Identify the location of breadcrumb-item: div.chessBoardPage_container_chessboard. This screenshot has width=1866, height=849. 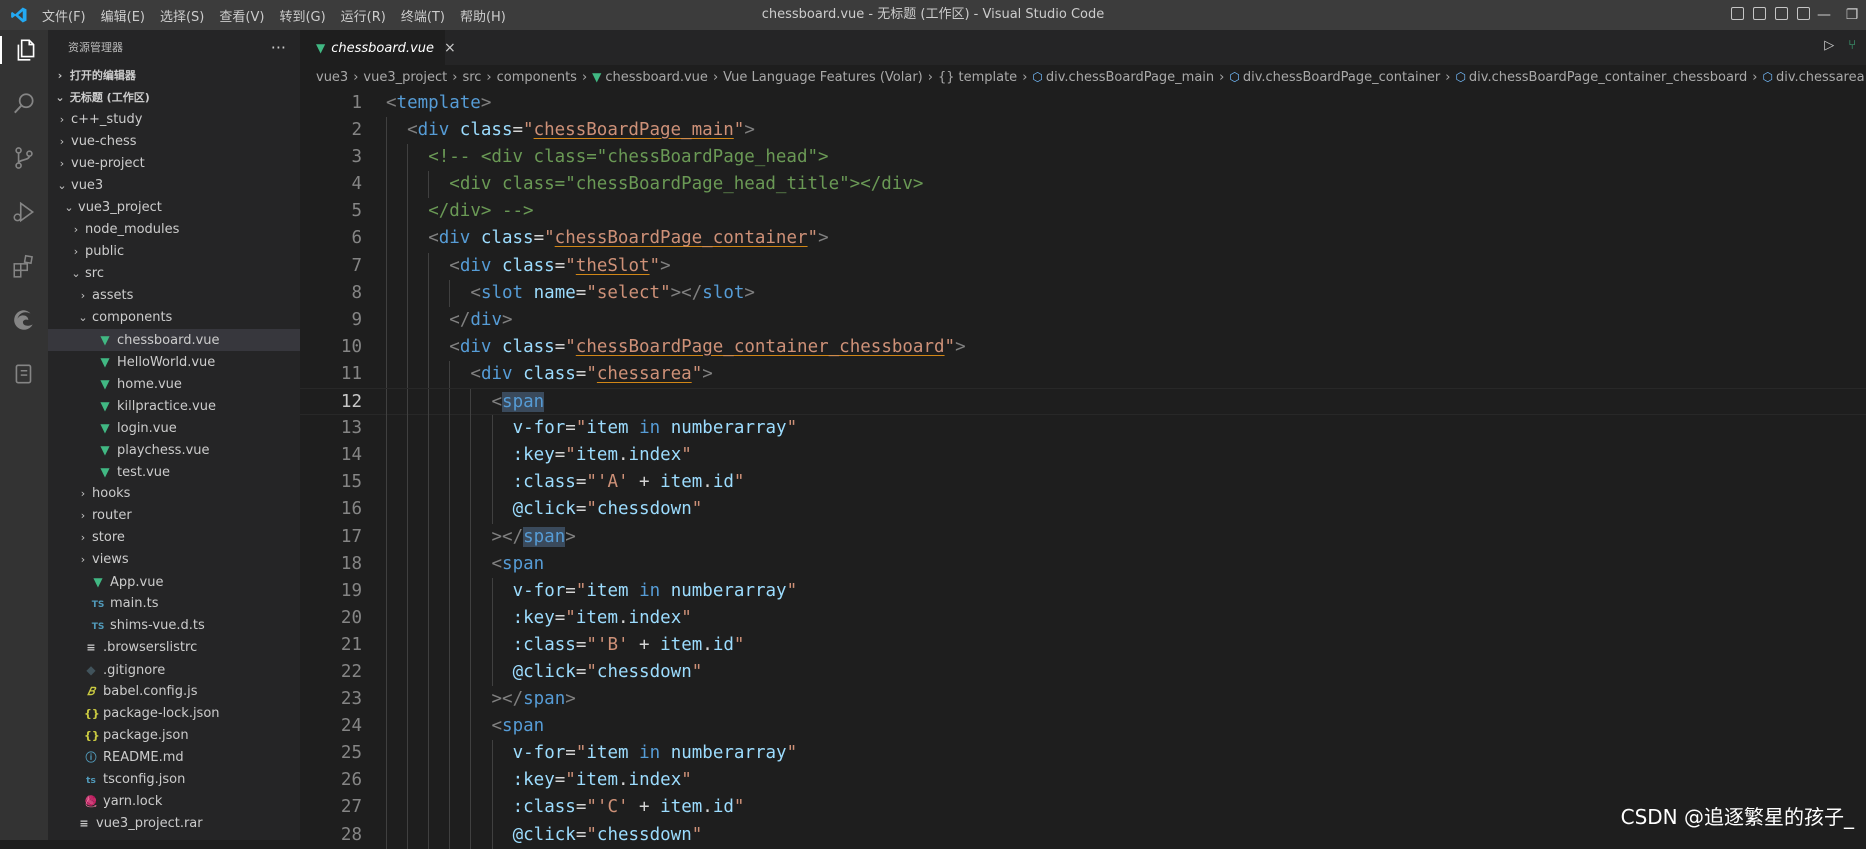
(1608, 77).